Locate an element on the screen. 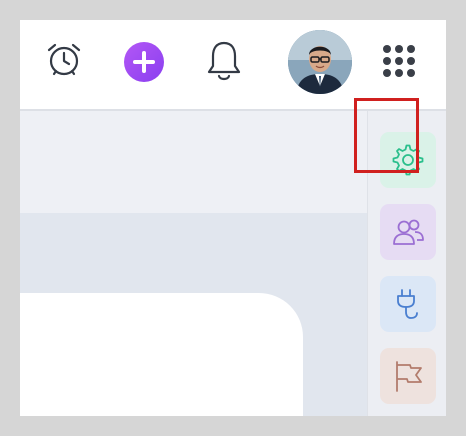  flag-icon is located at coordinates (409, 376).